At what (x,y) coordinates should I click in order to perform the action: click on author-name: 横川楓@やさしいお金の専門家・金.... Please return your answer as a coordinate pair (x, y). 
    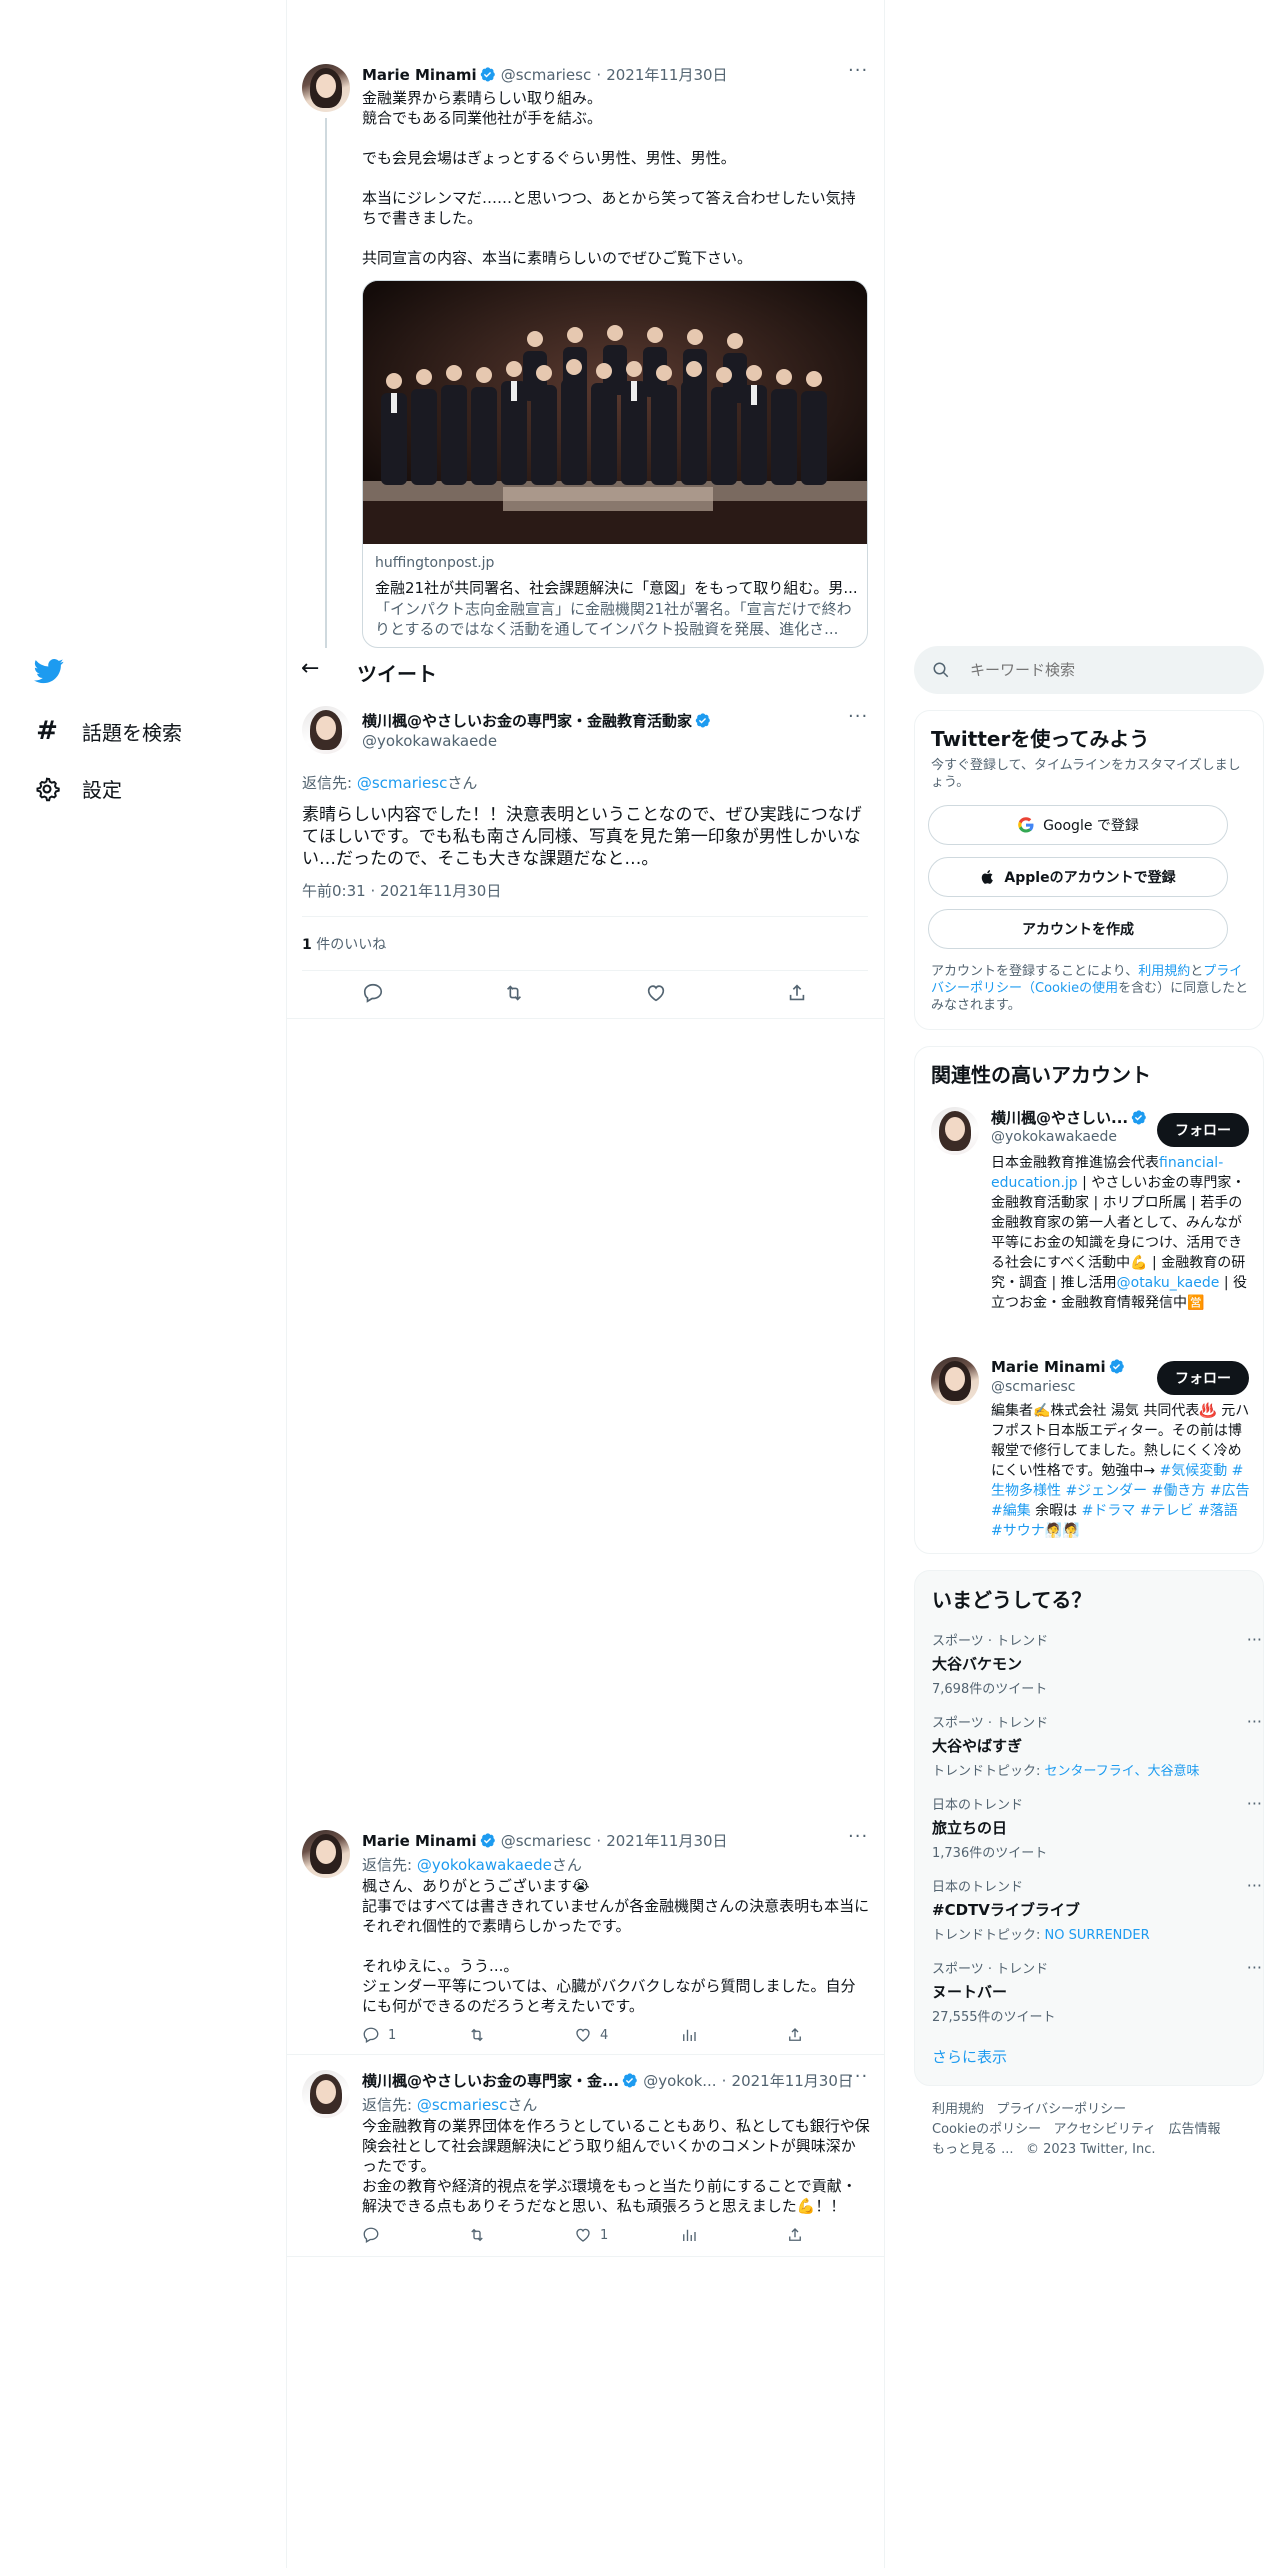
    Looking at the image, I should click on (490, 2081).